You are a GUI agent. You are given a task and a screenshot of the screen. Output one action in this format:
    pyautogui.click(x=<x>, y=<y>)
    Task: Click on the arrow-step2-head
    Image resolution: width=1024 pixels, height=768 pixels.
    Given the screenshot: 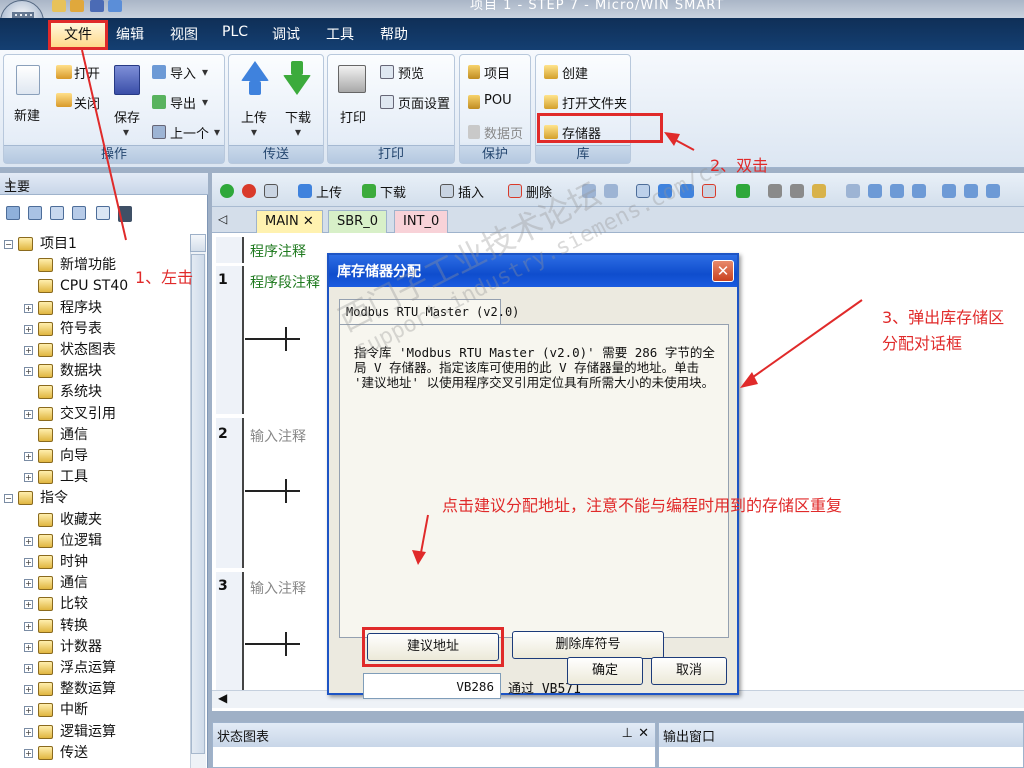 What is the action you would take?
    pyautogui.click(x=672, y=139)
    